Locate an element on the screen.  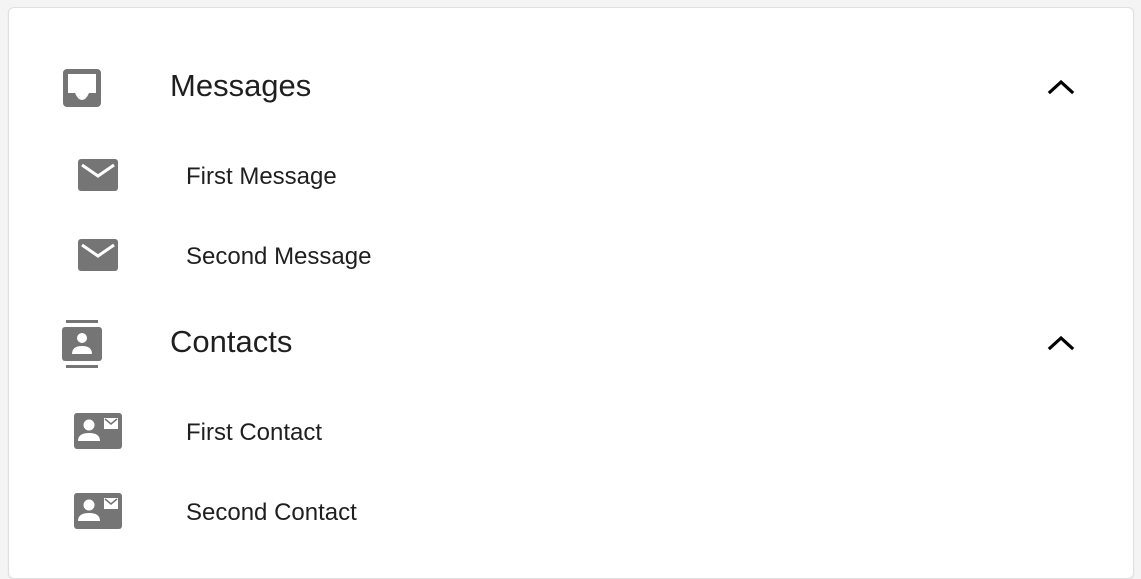
list-item-label: First Contact is located at coordinates (254, 432).